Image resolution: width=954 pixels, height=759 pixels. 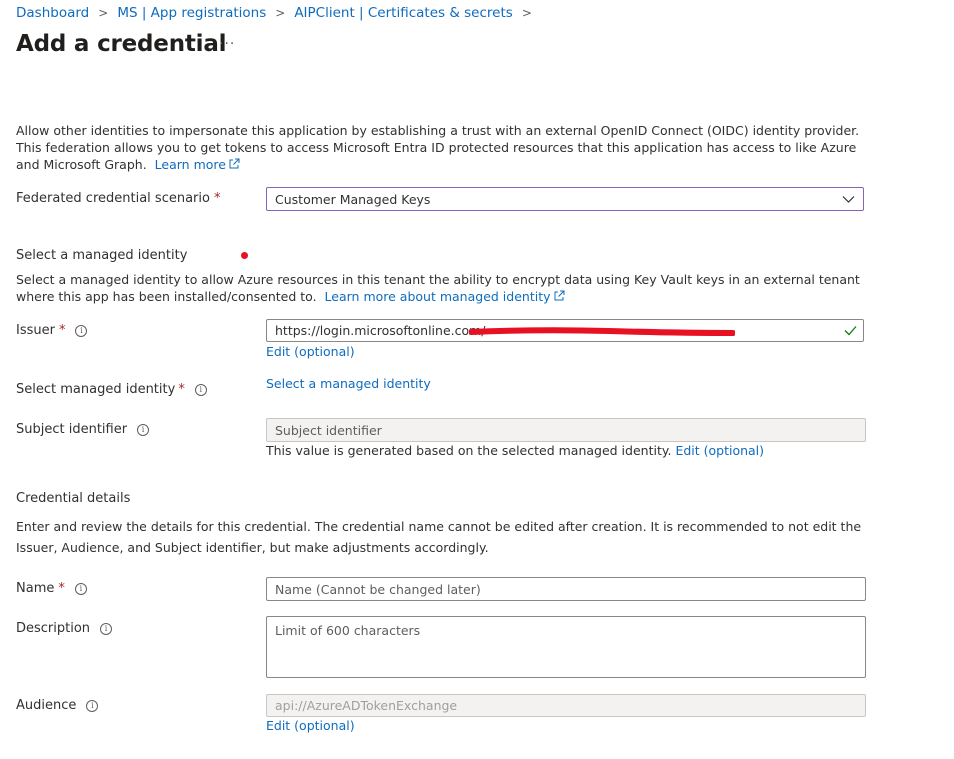 What do you see at coordinates (96, 389) in the screenshot?
I see `select-identity-label-text: Select managed identity` at bounding box center [96, 389].